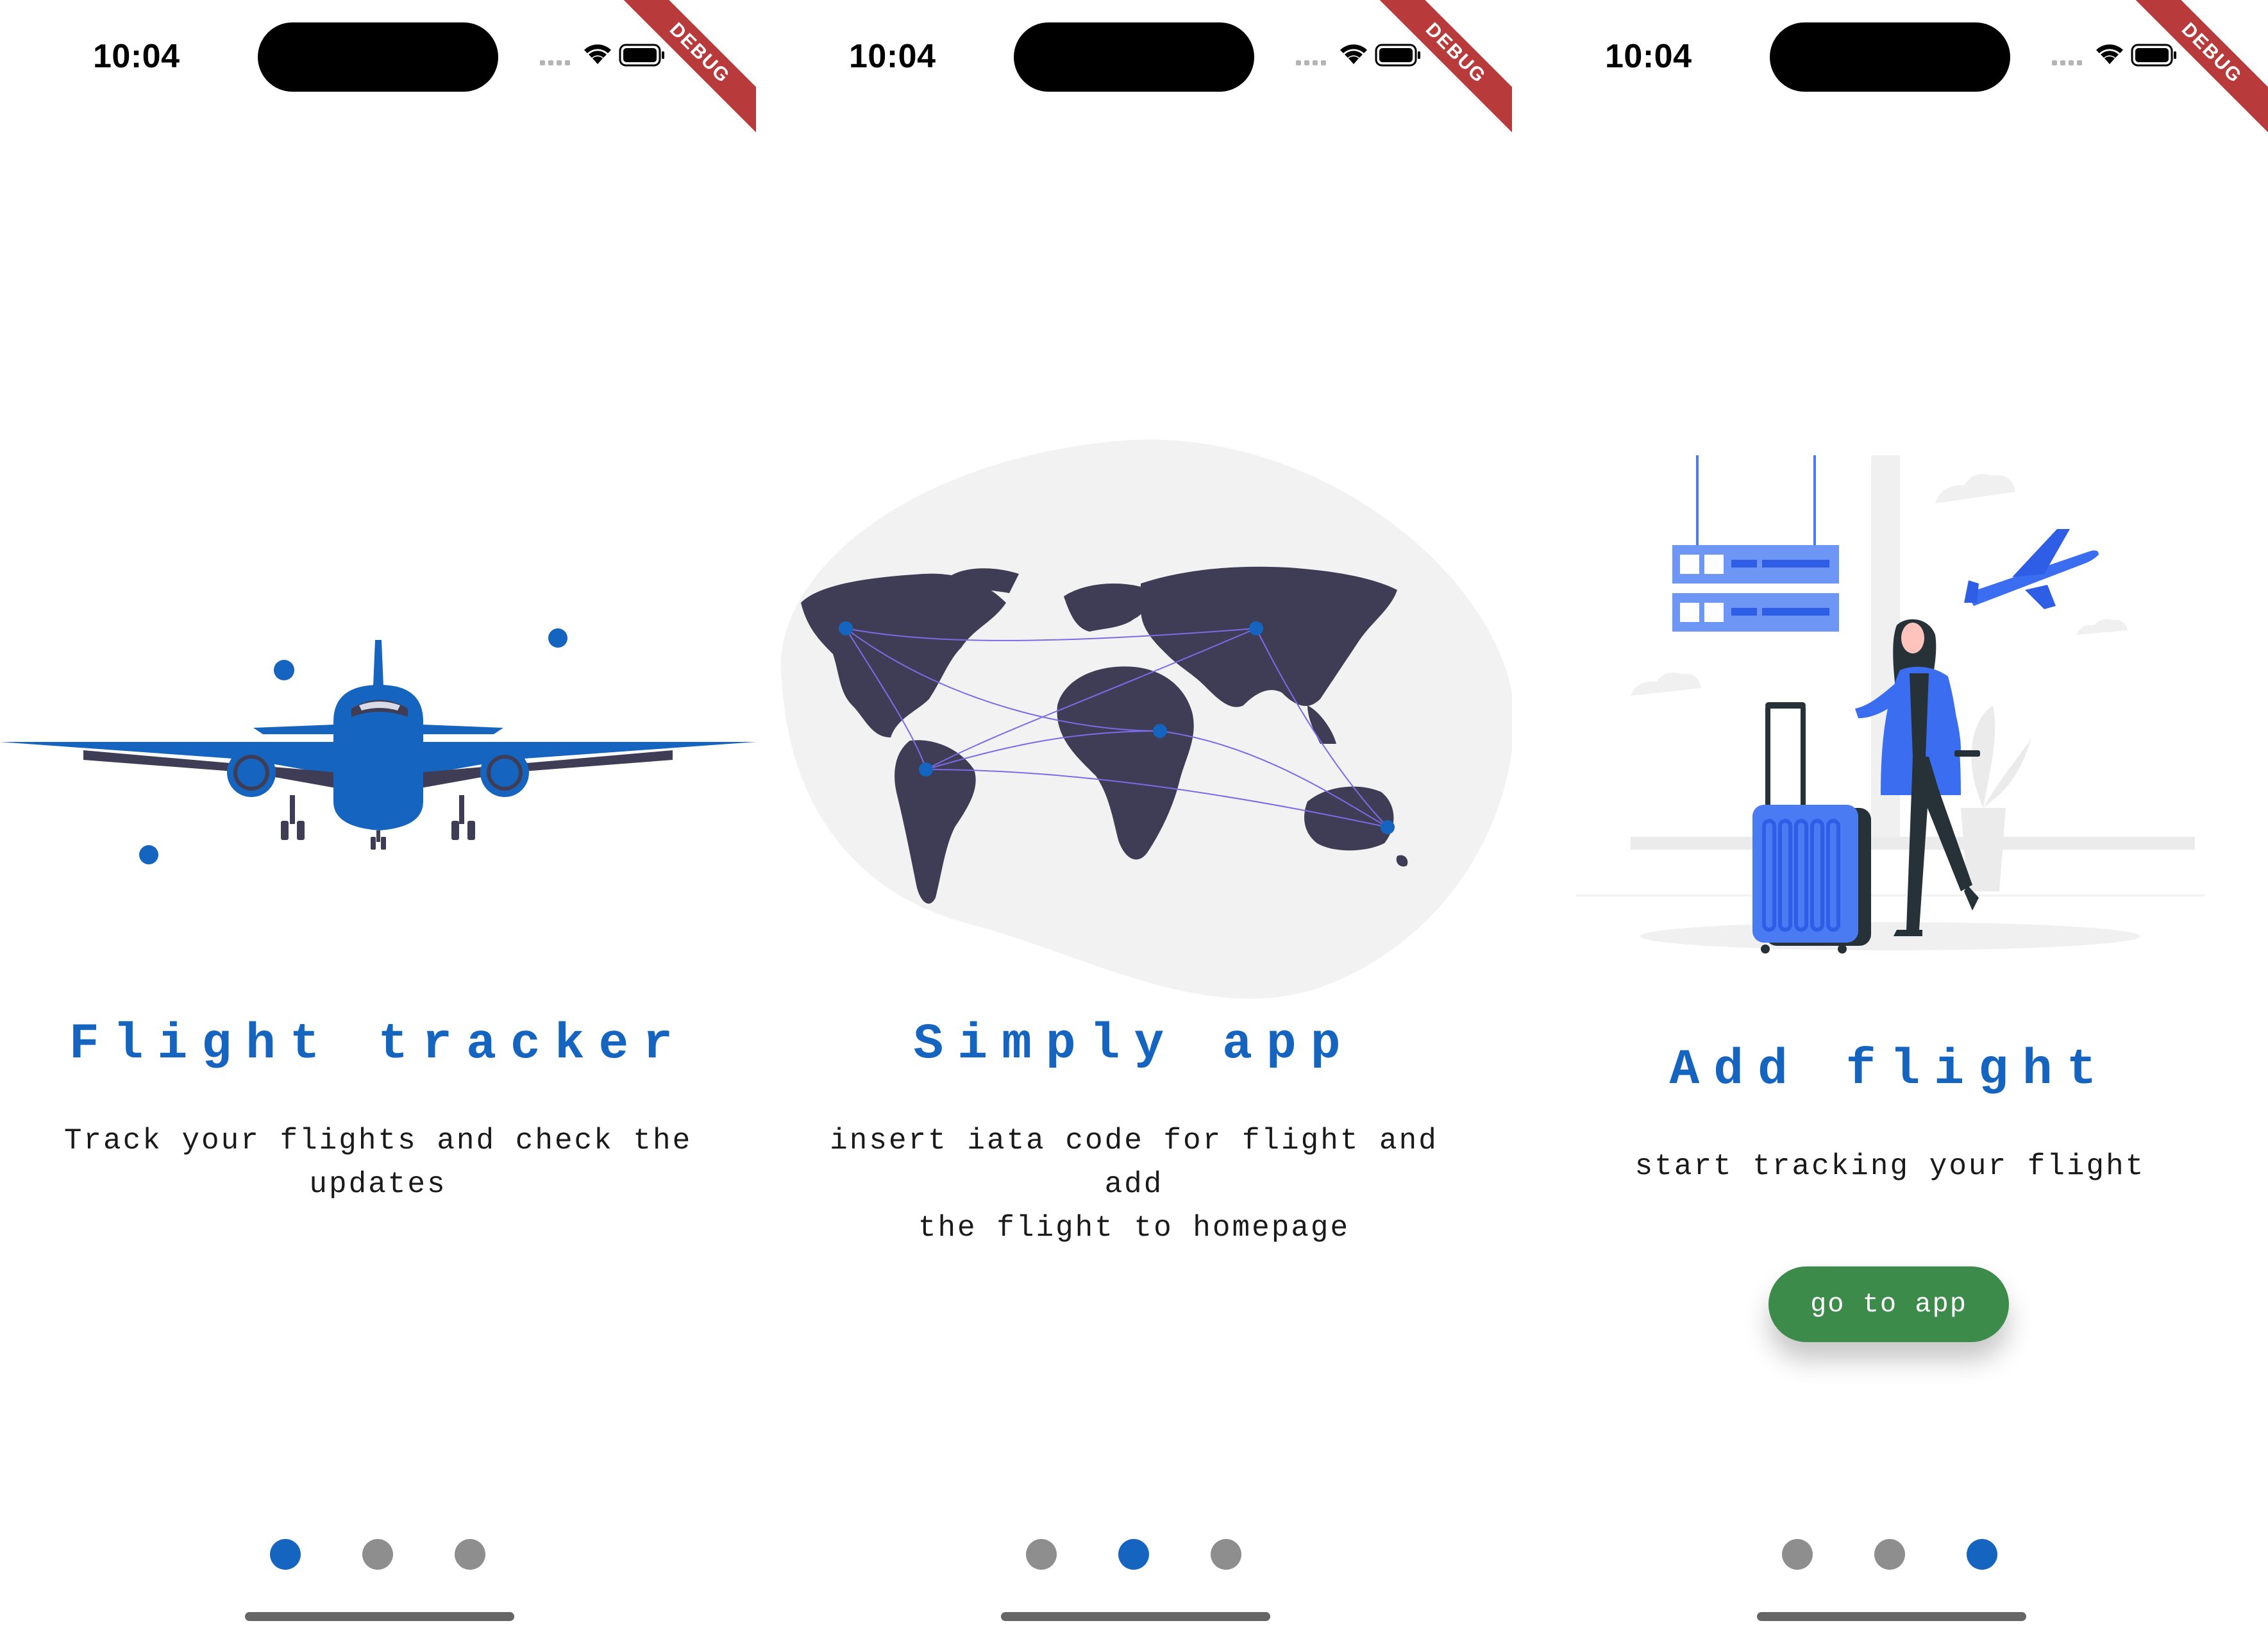 The width and height of the screenshot is (2268, 1639). What do you see at coordinates (1146, 719) in the screenshot?
I see `world-map-illustration` at bounding box center [1146, 719].